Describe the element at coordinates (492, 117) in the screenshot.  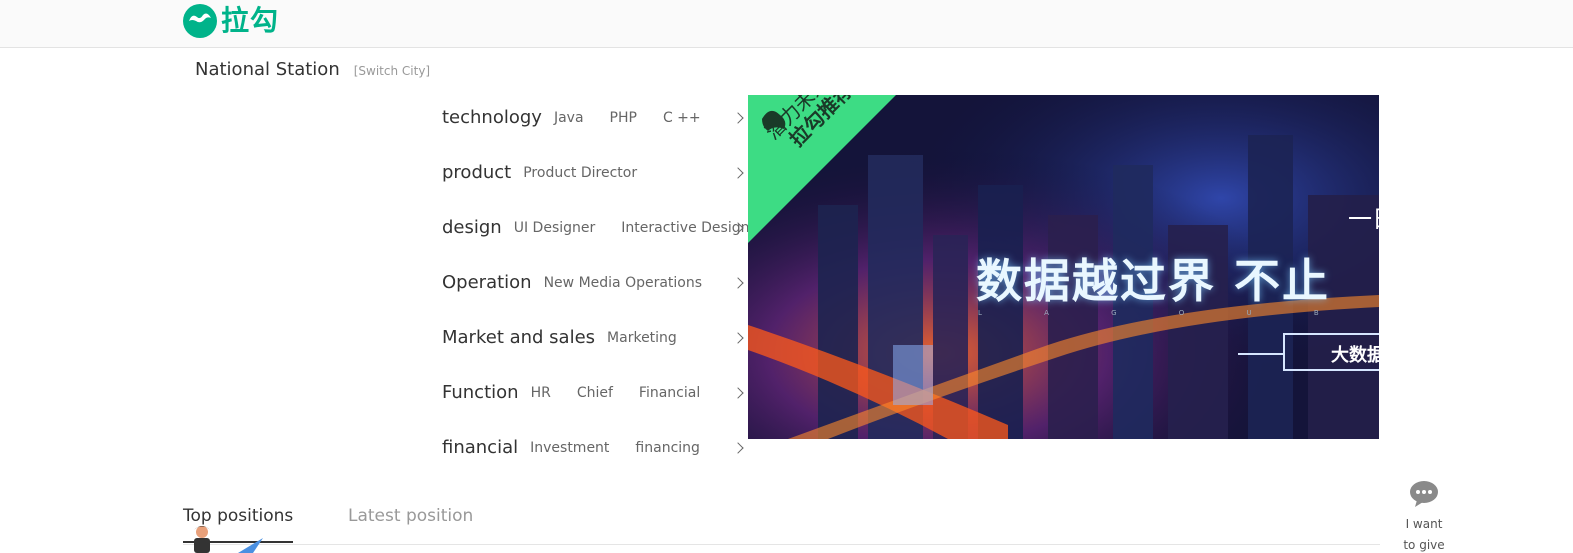
I see `menu-title: technology` at that location.